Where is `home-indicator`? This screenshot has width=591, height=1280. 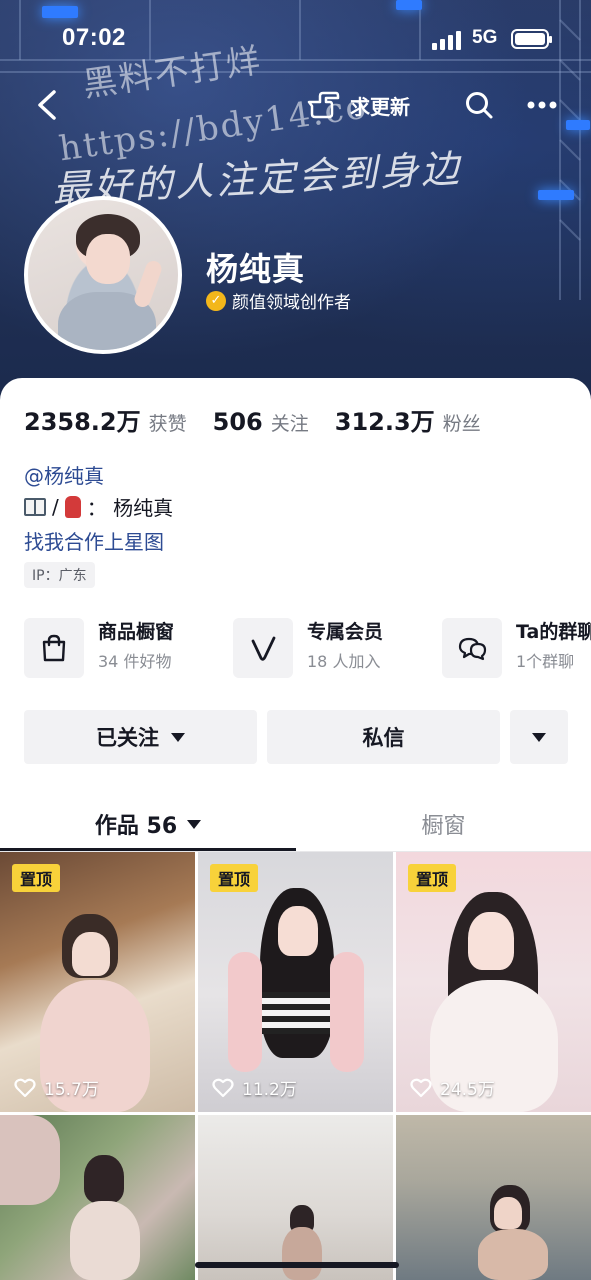 home-indicator is located at coordinates (297, 1265).